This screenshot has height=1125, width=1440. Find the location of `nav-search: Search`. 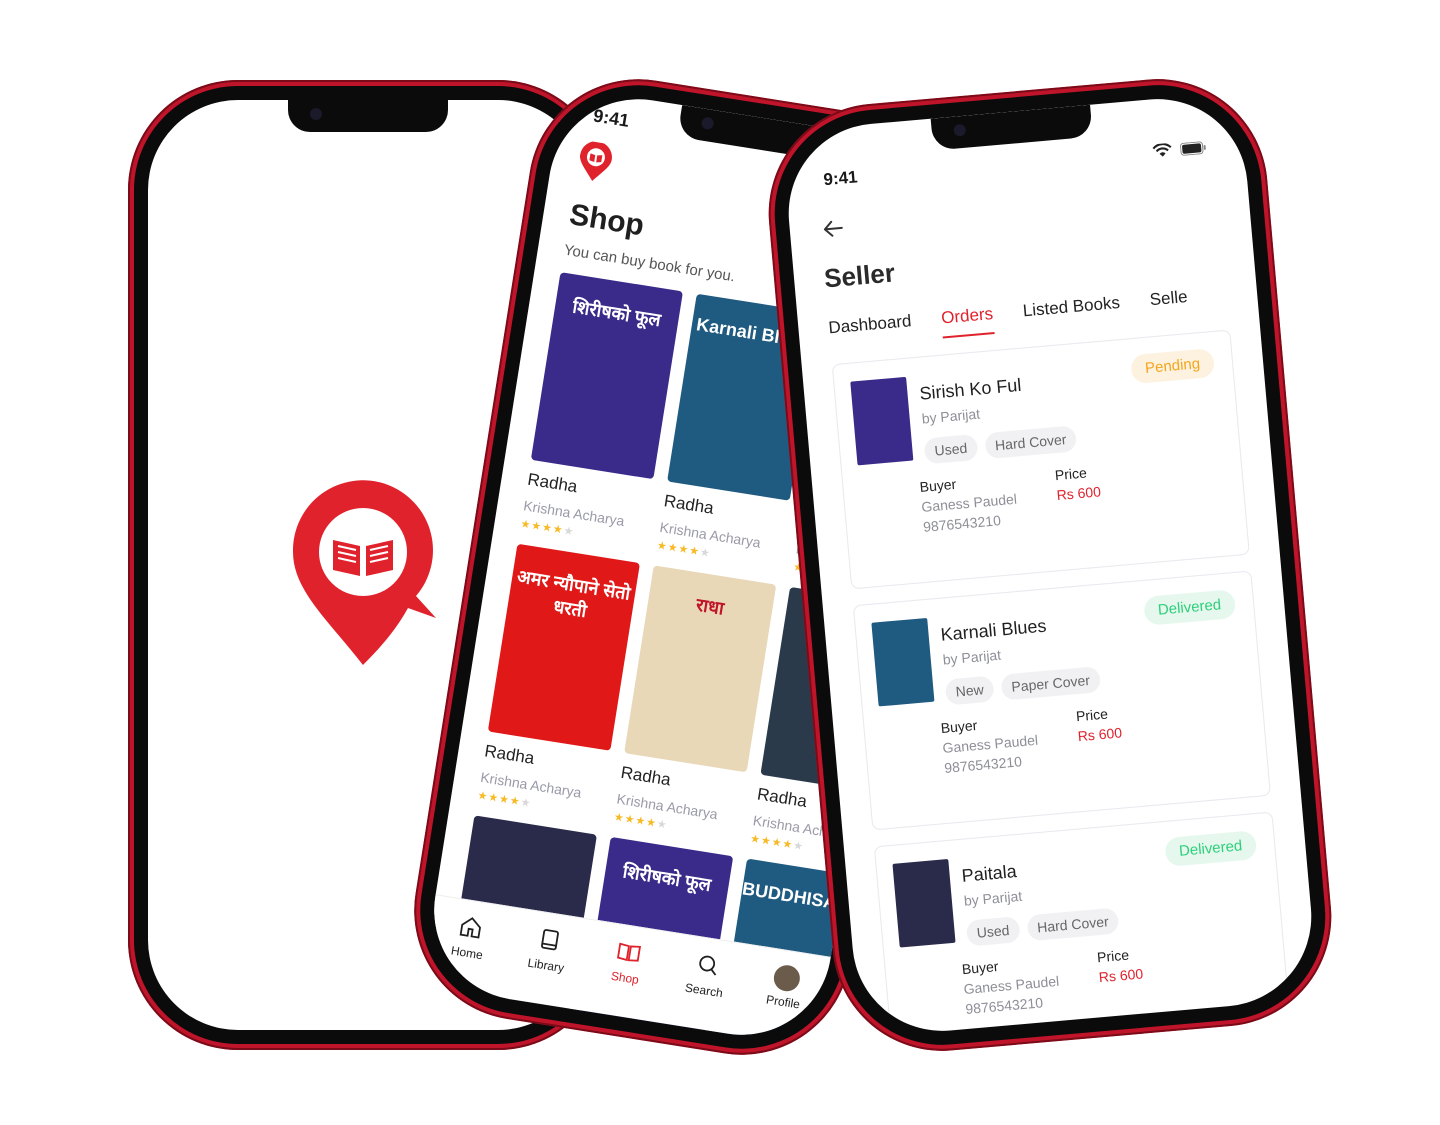

nav-search: Search is located at coordinates (706, 975).